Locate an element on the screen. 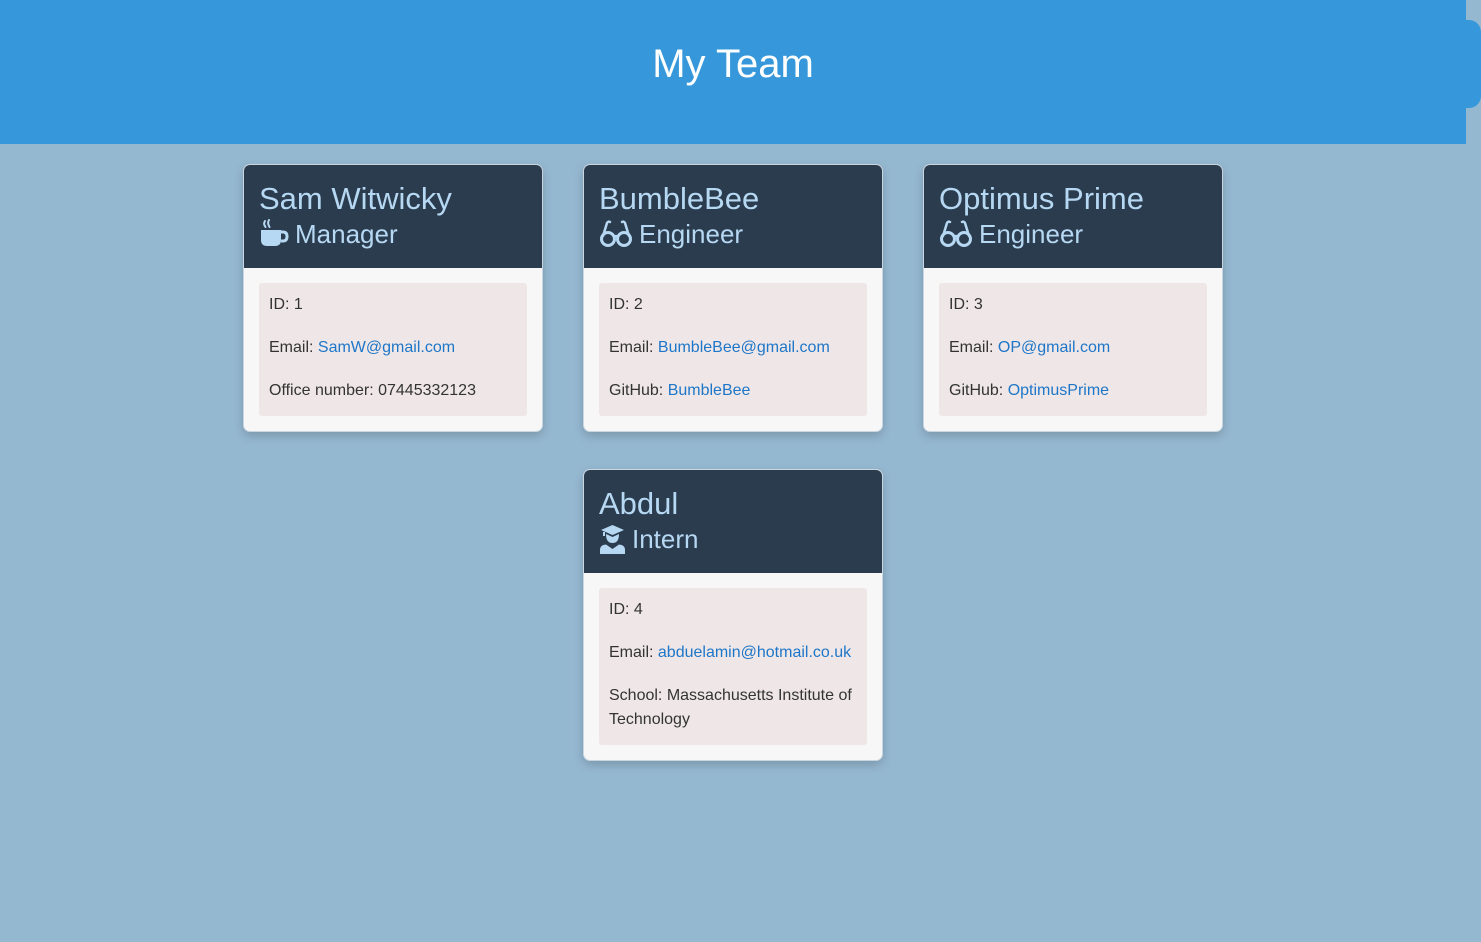  office-number-line: Office number: 07445332123 is located at coordinates (393, 391).